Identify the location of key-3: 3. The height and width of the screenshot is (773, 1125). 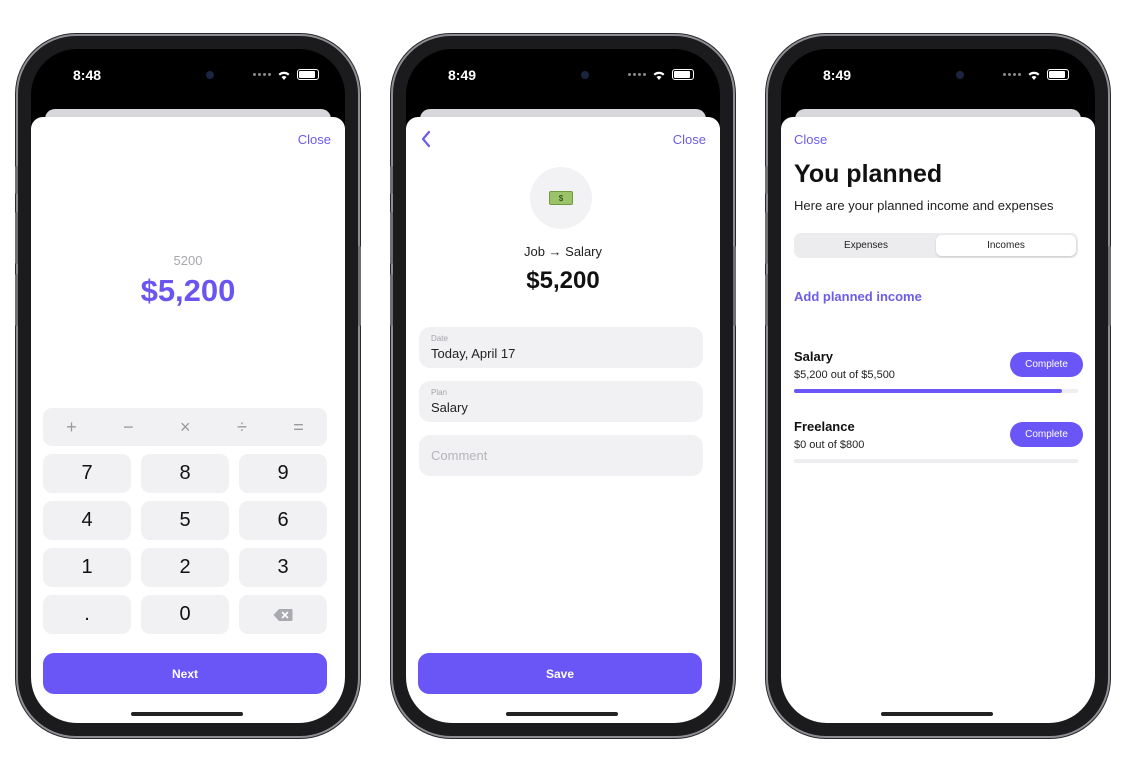
(283, 567).